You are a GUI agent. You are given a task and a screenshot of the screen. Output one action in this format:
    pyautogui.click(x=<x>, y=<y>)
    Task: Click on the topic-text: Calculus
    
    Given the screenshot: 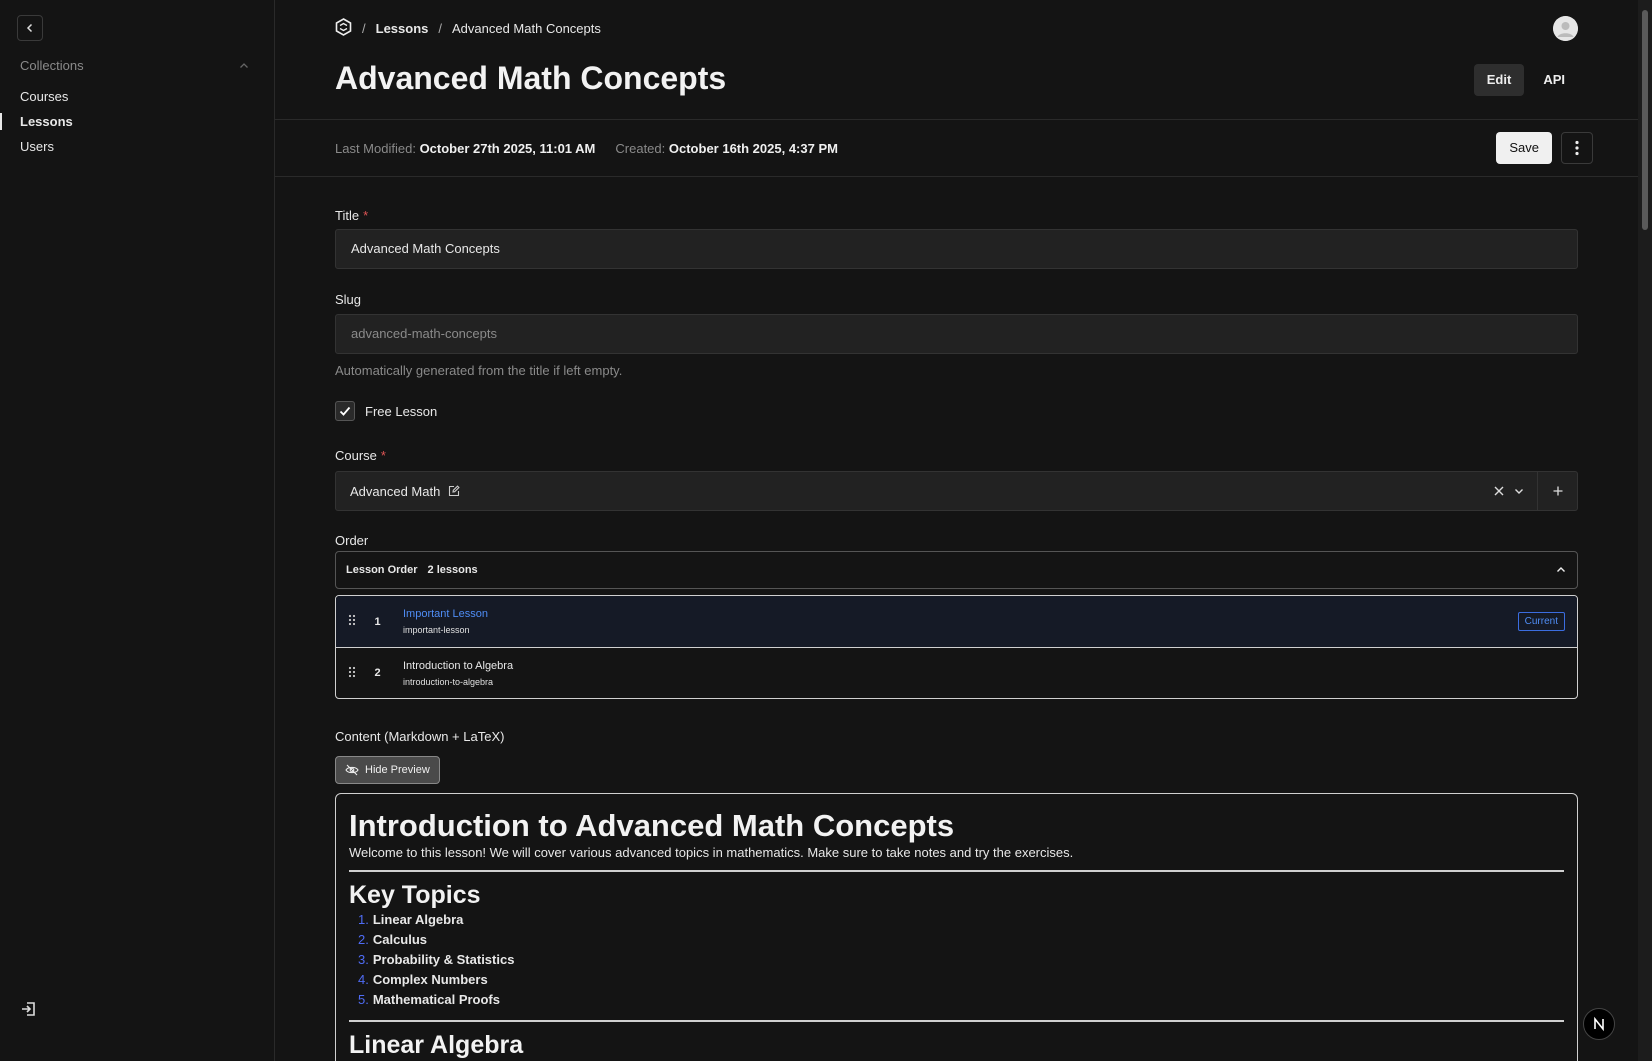 What is the action you would take?
    pyautogui.click(x=400, y=939)
    